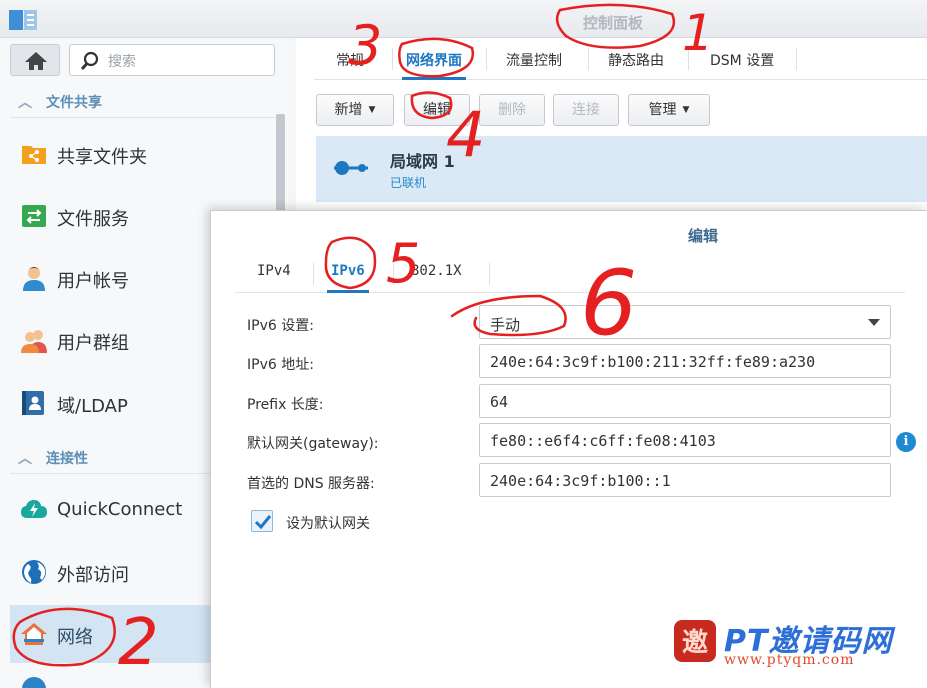 This screenshot has width=927, height=688. Describe the element at coordinates (408, 183) in the screenshot. I see `interface-status: 已联机` at that location.